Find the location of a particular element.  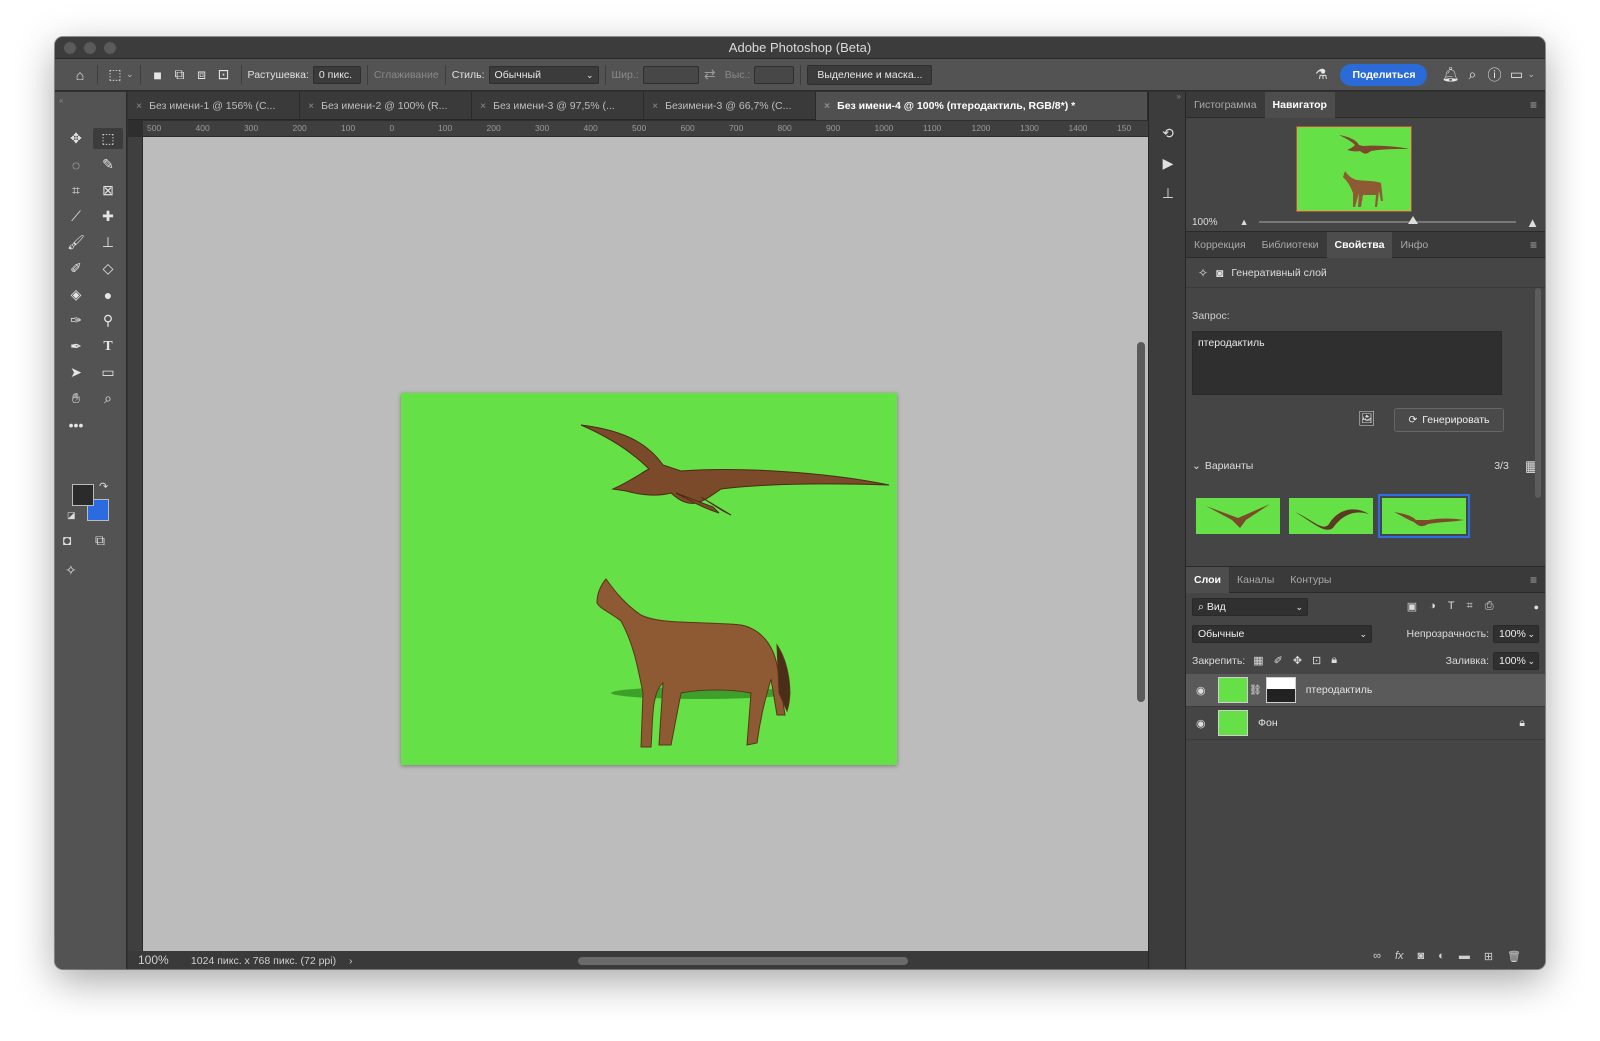

layer-thumbnail is located at coordinates (1233, 690).